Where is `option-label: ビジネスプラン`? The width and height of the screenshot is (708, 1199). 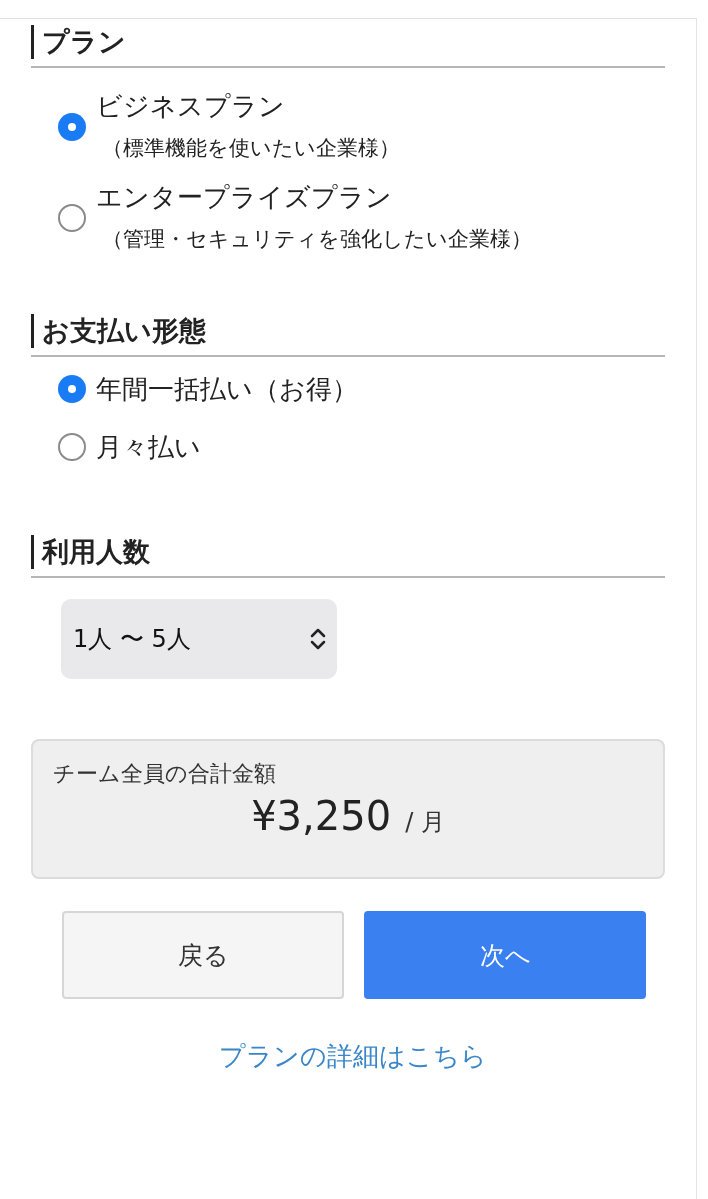 option-label: ビジネスプラン is located at coordinates (191, 106).